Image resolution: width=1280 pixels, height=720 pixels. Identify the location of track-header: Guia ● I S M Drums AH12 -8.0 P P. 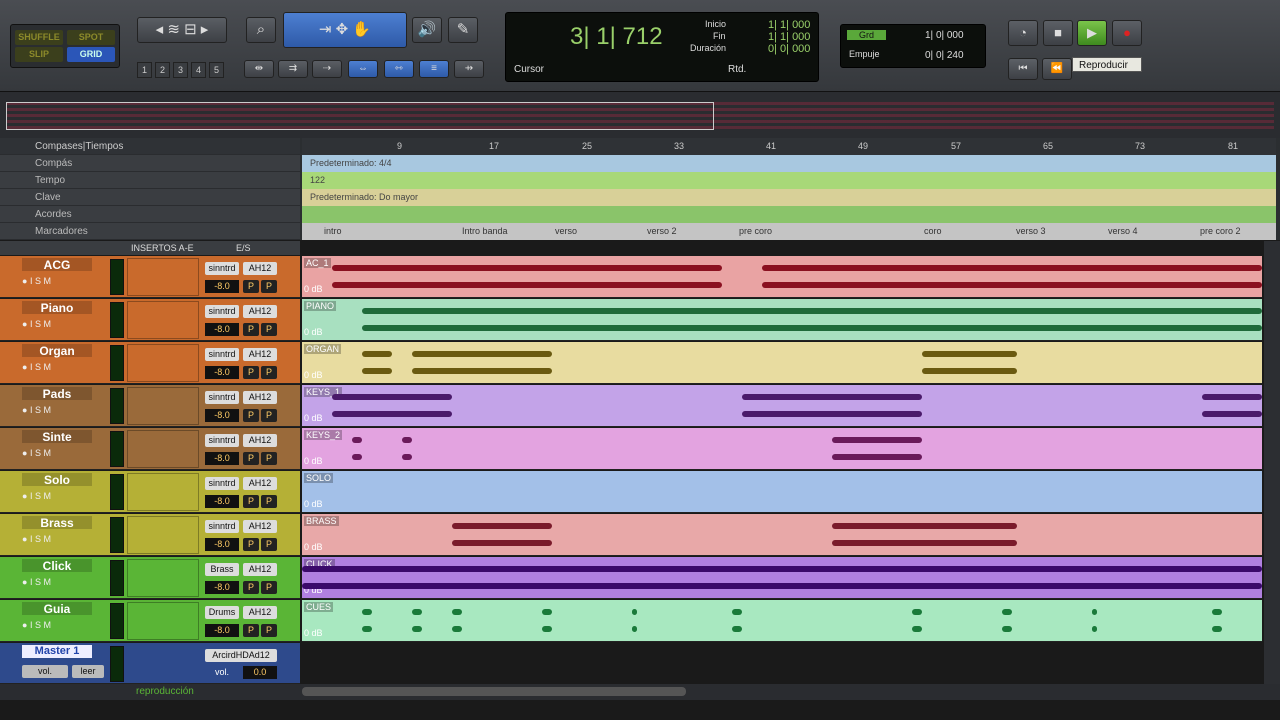
(150, 621).